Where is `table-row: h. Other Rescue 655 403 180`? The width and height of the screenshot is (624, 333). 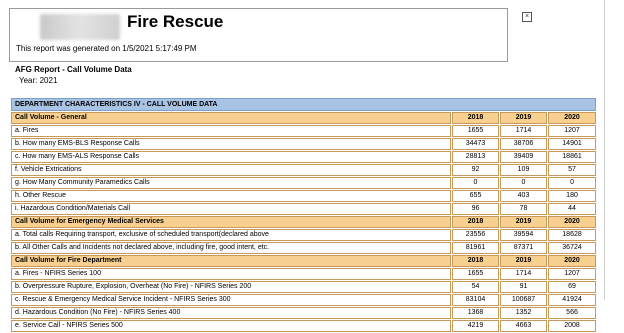
table-row: h. Other Rescue 655 403 180 is located at coordinates (304, 196).